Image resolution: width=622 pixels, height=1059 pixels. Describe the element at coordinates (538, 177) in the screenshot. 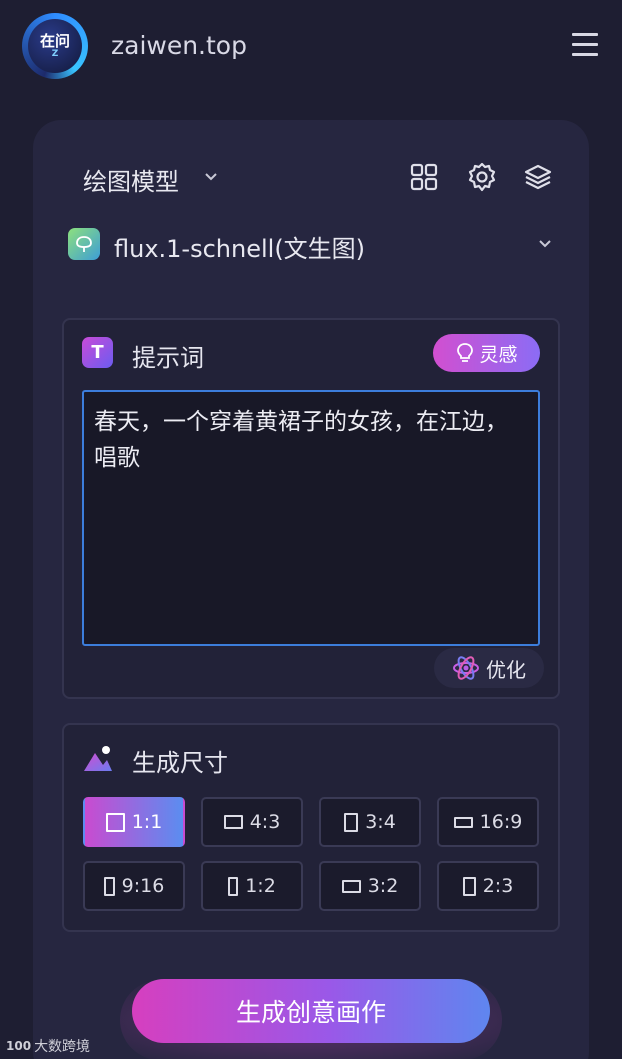

I see `layers-icon` at that location.